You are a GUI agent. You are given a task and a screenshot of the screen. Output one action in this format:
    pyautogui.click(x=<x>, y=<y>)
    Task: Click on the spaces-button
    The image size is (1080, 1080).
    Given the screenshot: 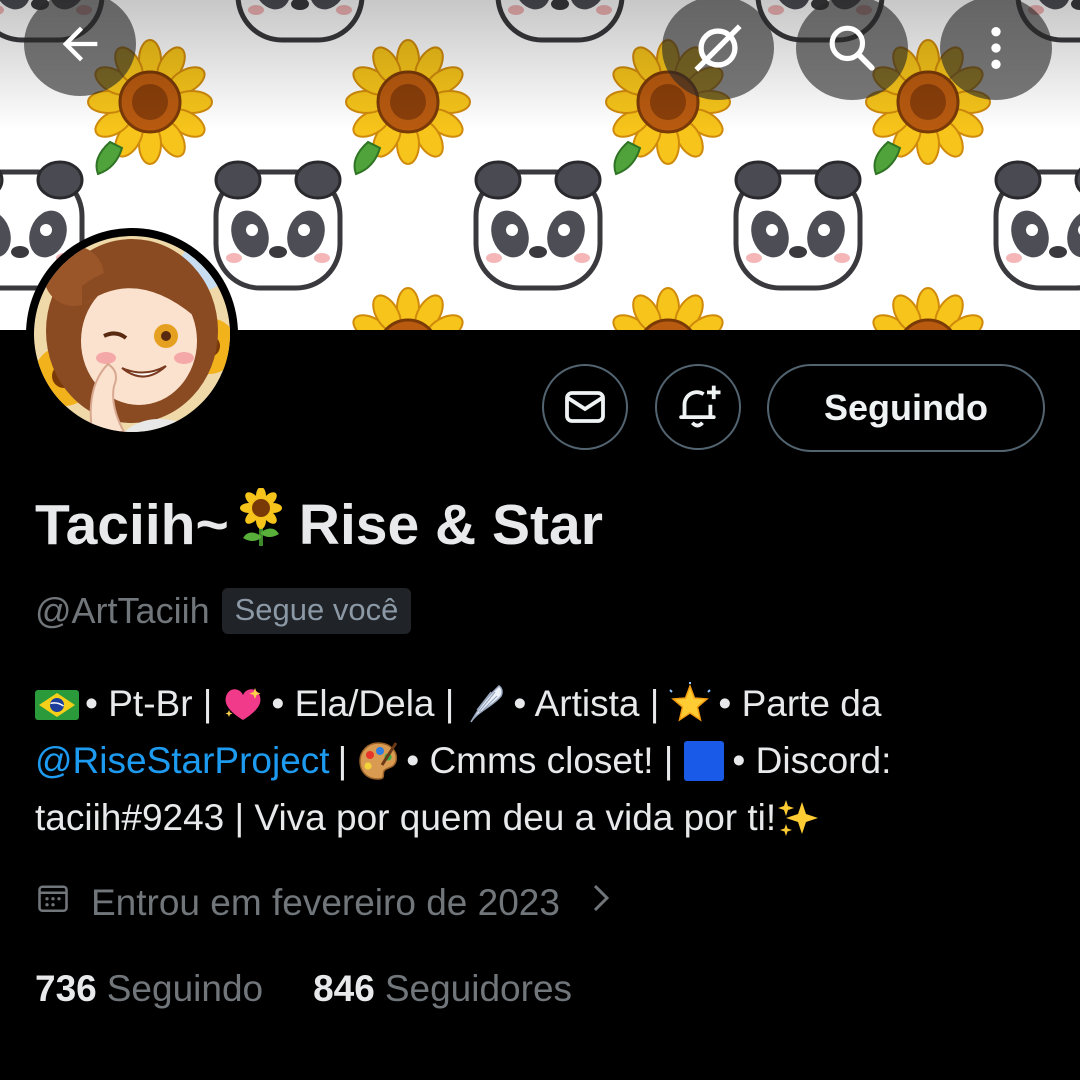 What is the action you would take?
    pyautogui.click(x=718, y=50)
    